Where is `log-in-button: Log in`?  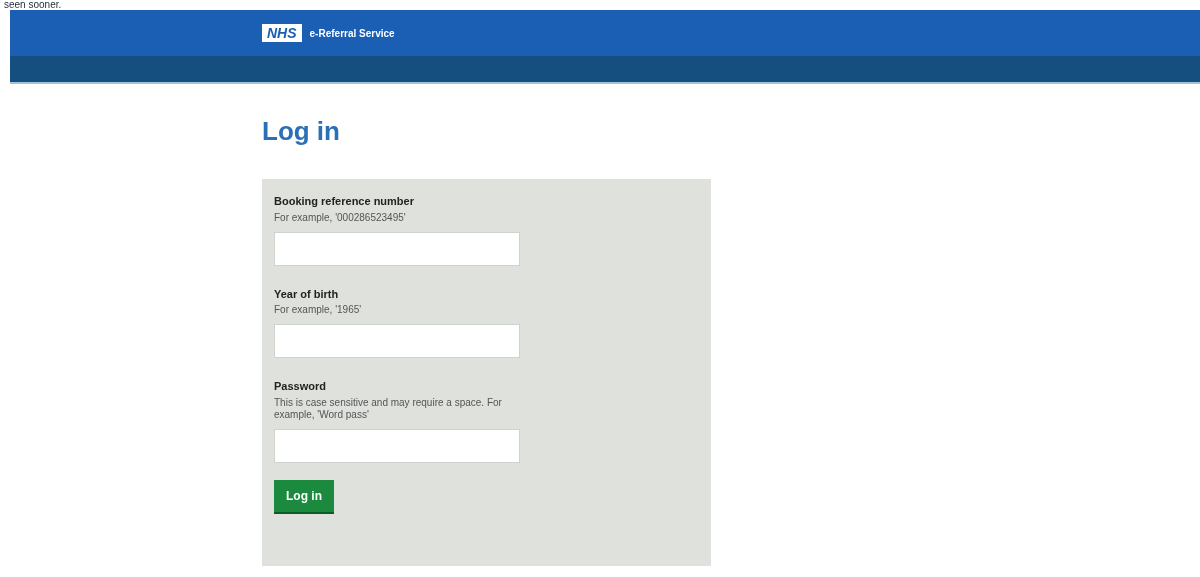
log-in-button: Log in is located at coordinates (304, 496).